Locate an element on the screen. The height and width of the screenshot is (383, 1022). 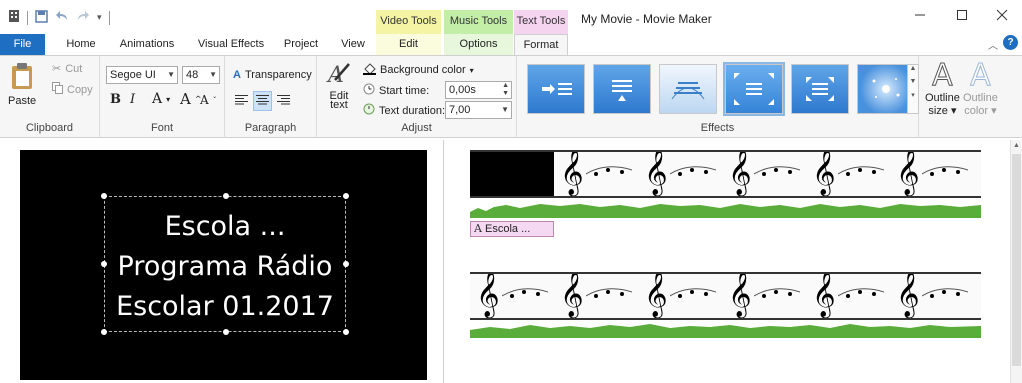
maximize-icon is located at coordinates (962, 16).